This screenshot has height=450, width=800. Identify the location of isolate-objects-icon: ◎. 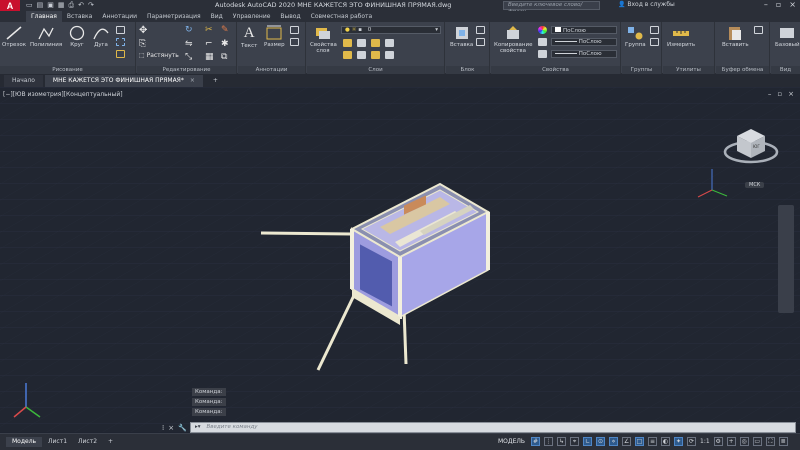
(744, 441).